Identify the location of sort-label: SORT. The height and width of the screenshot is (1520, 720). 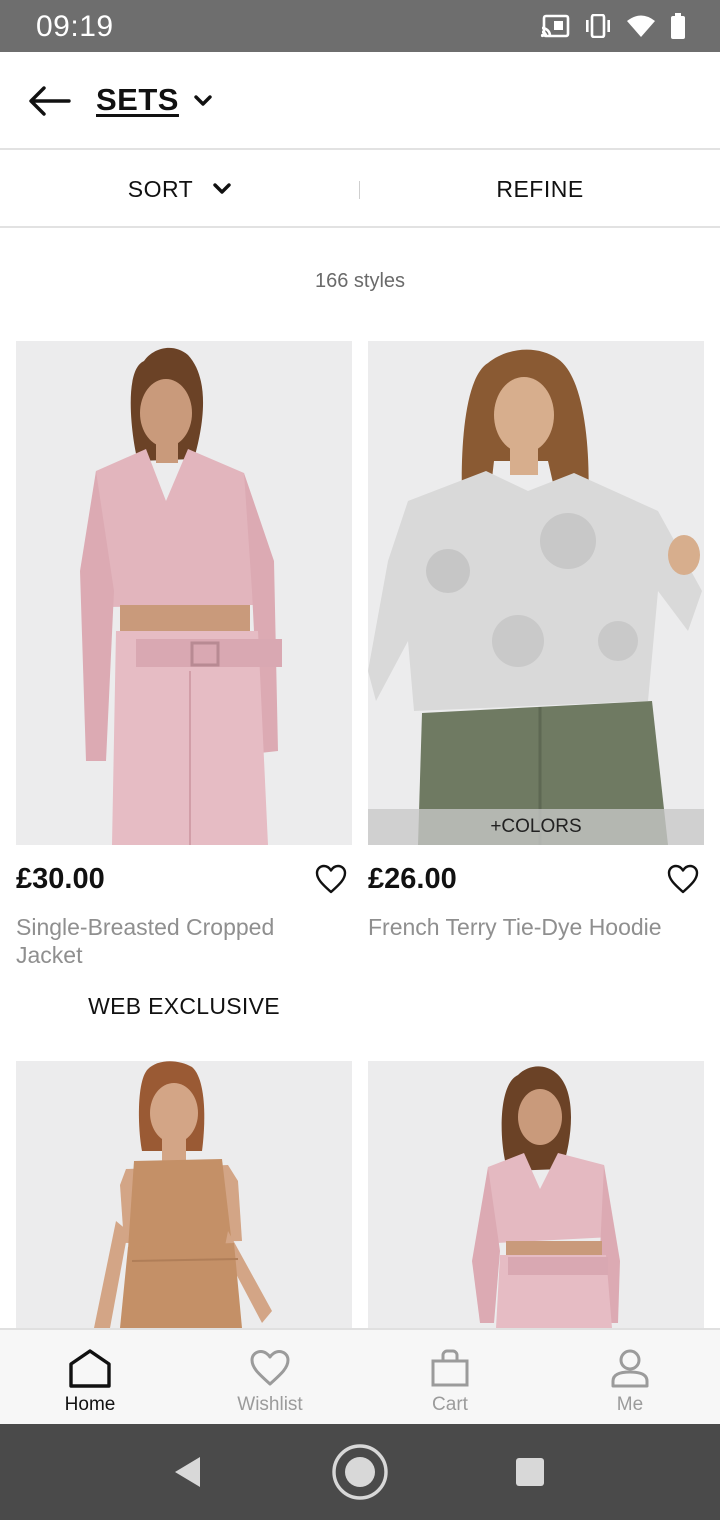
(160, 188).